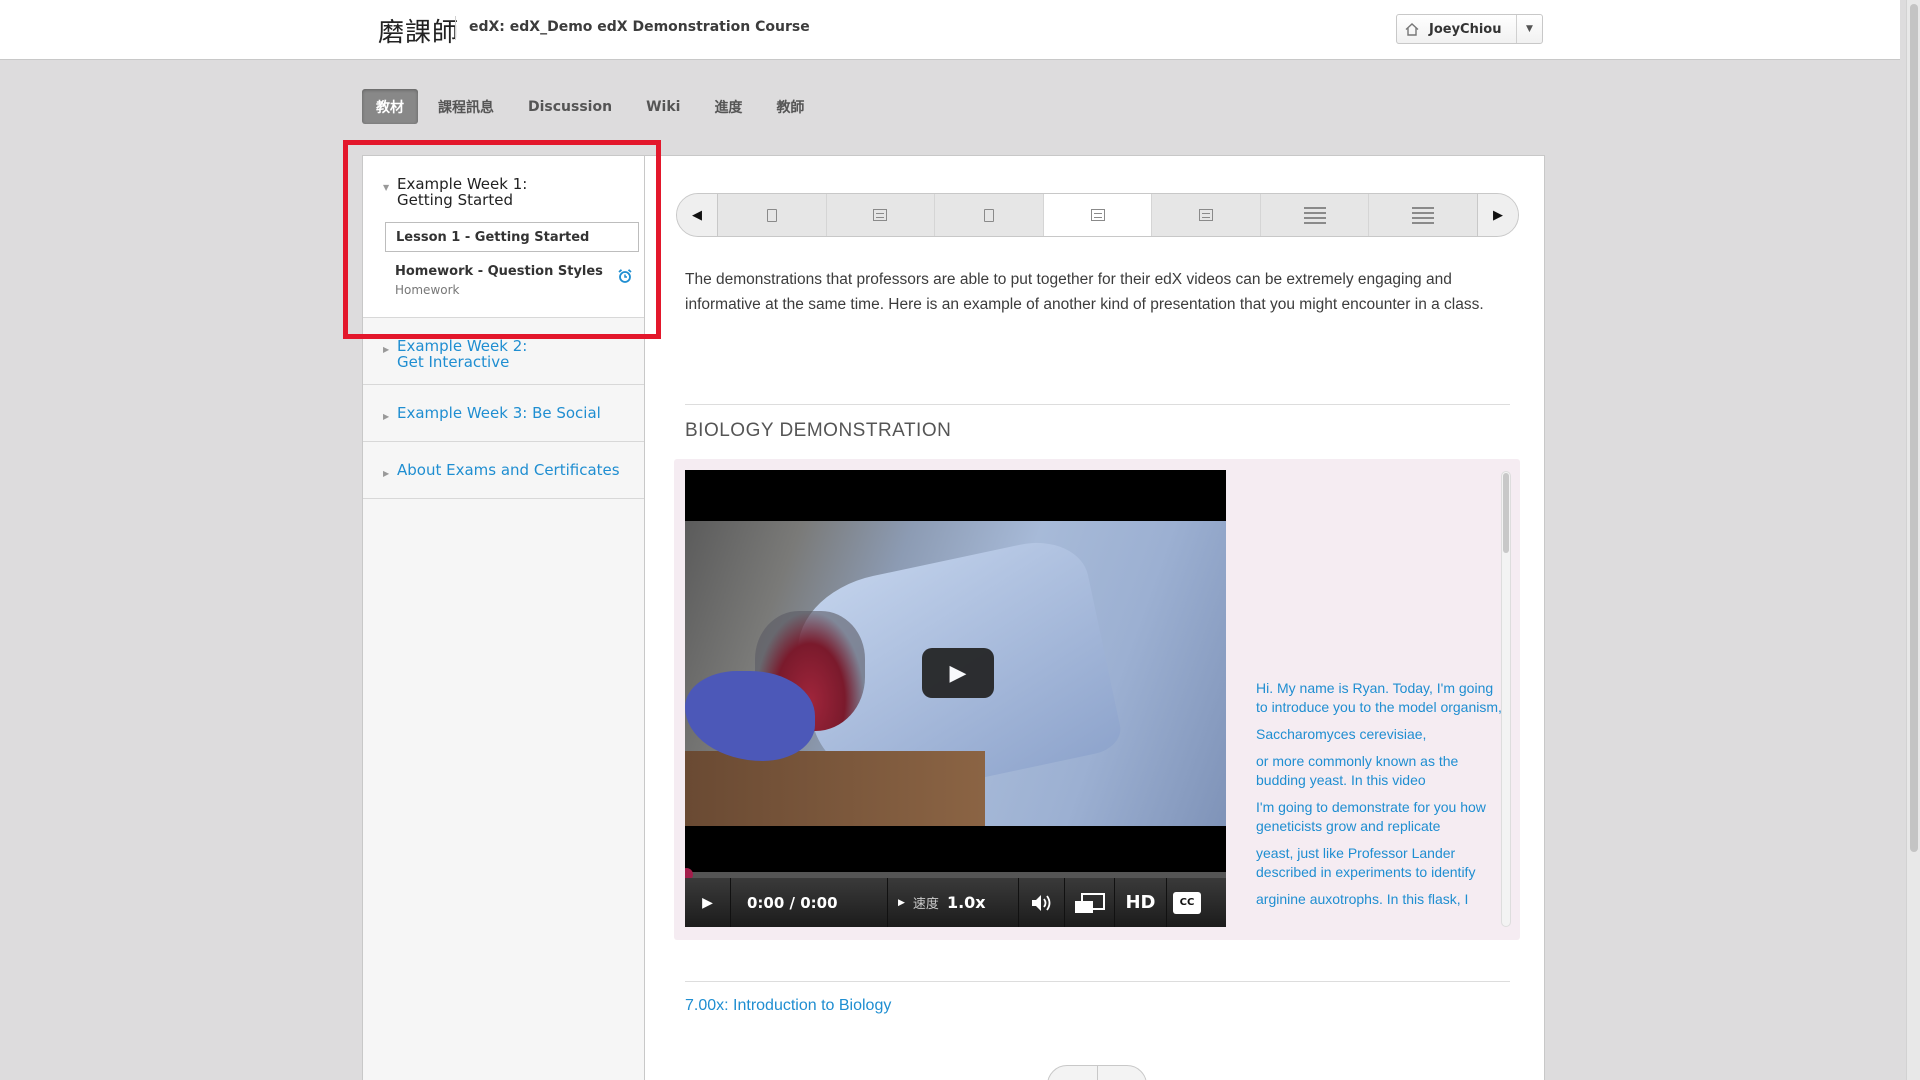 This screenshot has width=1920, height=1080. I want to click on tab-discussion: Discussion, so click(570, 106).